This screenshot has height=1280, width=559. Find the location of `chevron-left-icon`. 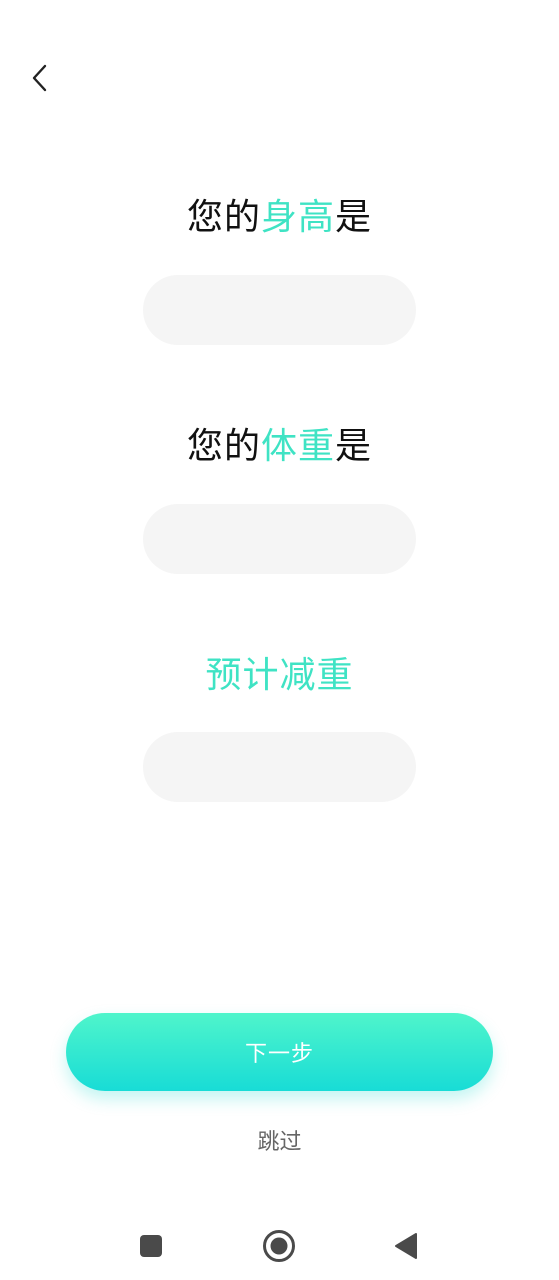

chevron-left-icon is located at coordinates (39, 78).